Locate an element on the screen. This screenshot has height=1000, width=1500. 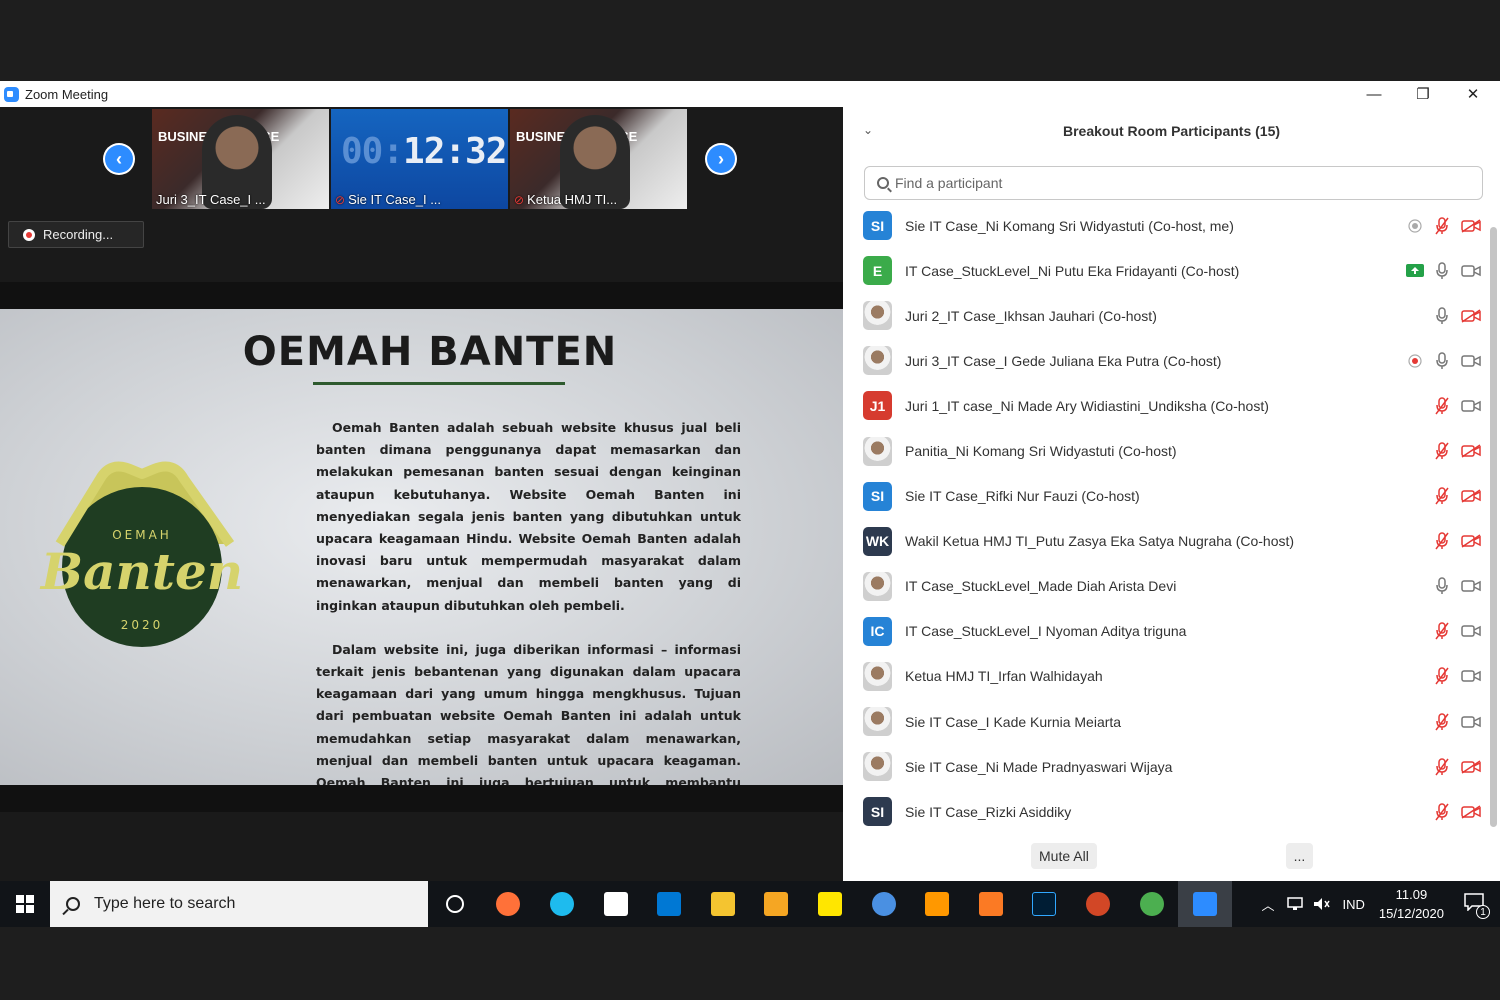
taskbar-firefox-button is located at coordinates (509, 904).